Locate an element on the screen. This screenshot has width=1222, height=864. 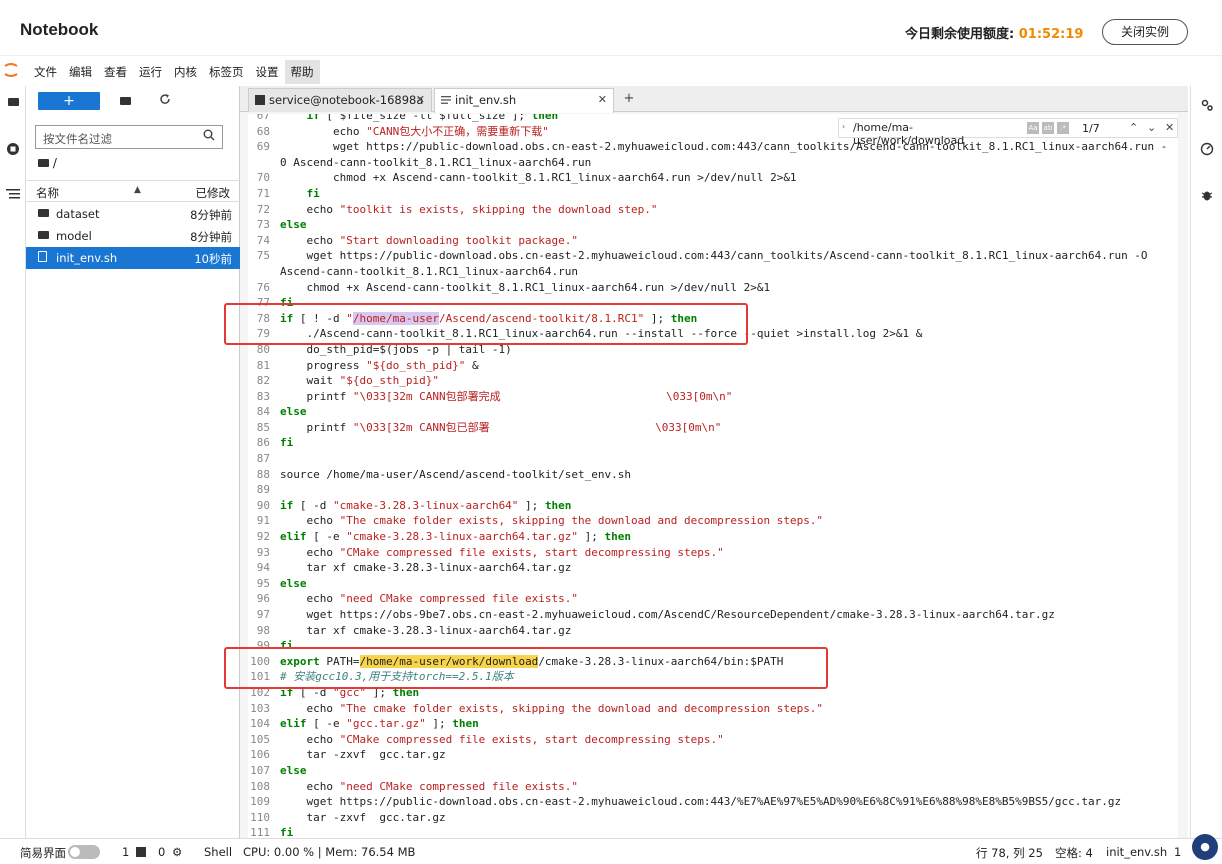
column-modified: 已修改 is located at coordinates (213, 193).